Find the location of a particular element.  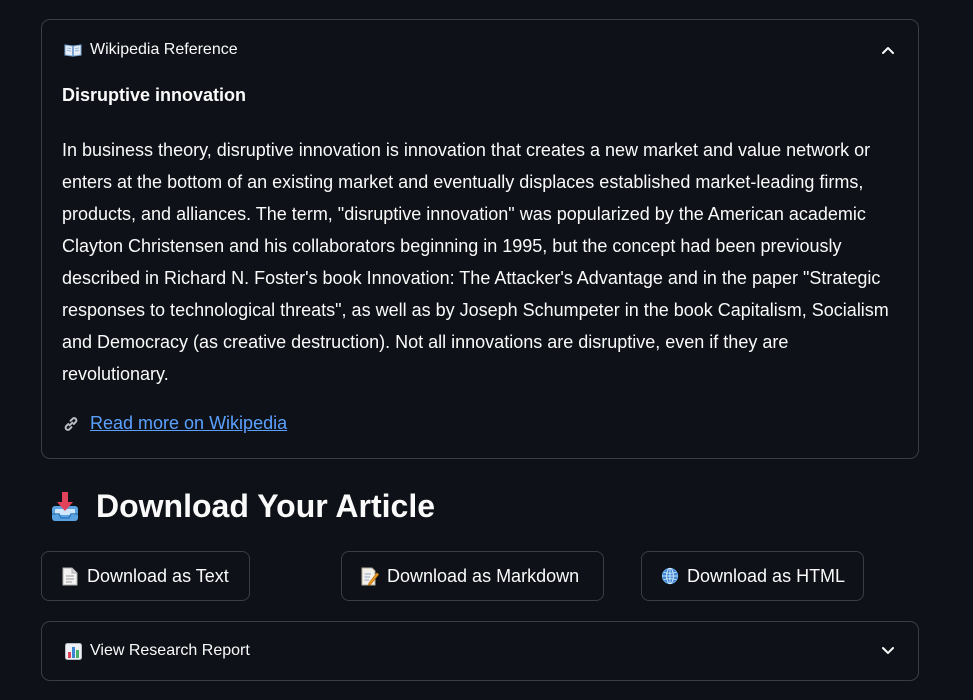

research-report-title-row: View Research Report is located at coordinates (157, 651).